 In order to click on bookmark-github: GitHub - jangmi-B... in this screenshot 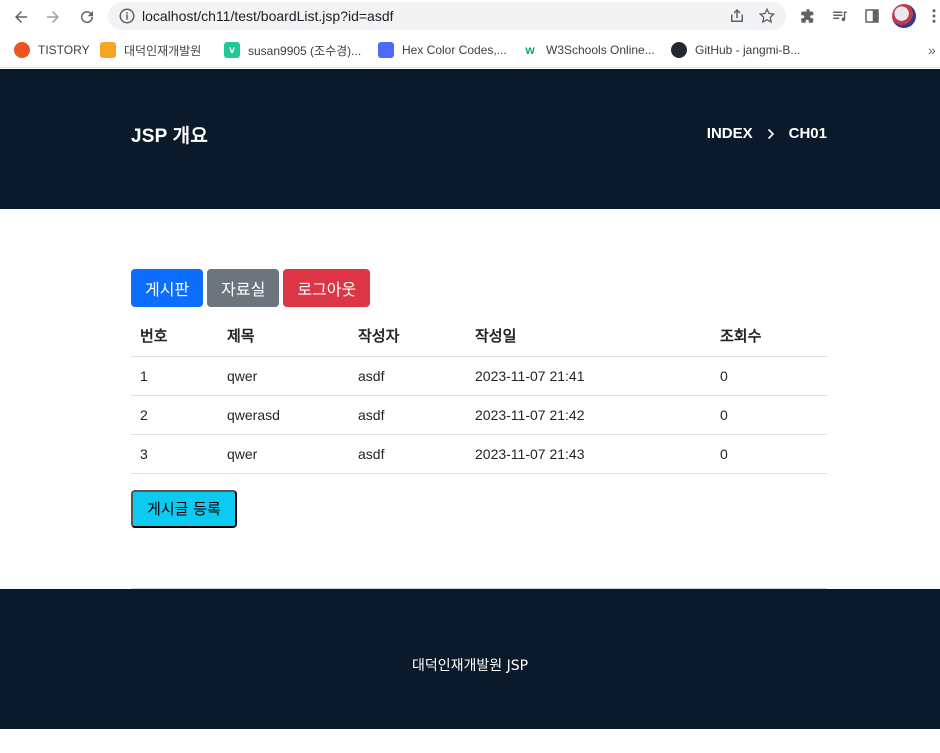, I will do `click(735, 50)`.